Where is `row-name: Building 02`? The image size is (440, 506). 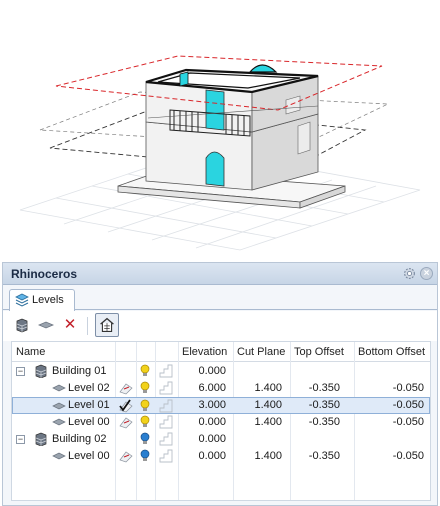
row-name: Building 02 is located at coordinates (79, 439).